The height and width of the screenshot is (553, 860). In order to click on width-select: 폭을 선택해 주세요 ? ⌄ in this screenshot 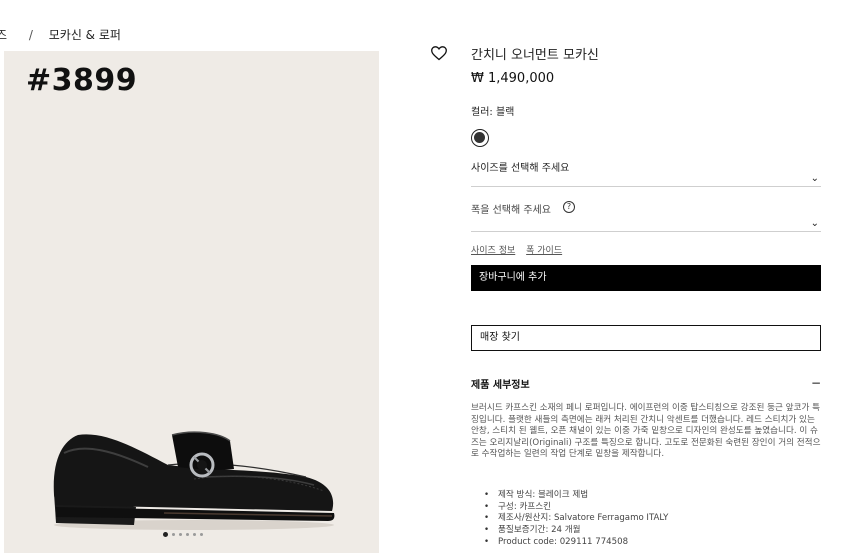, I will do `click(646, 216)`.